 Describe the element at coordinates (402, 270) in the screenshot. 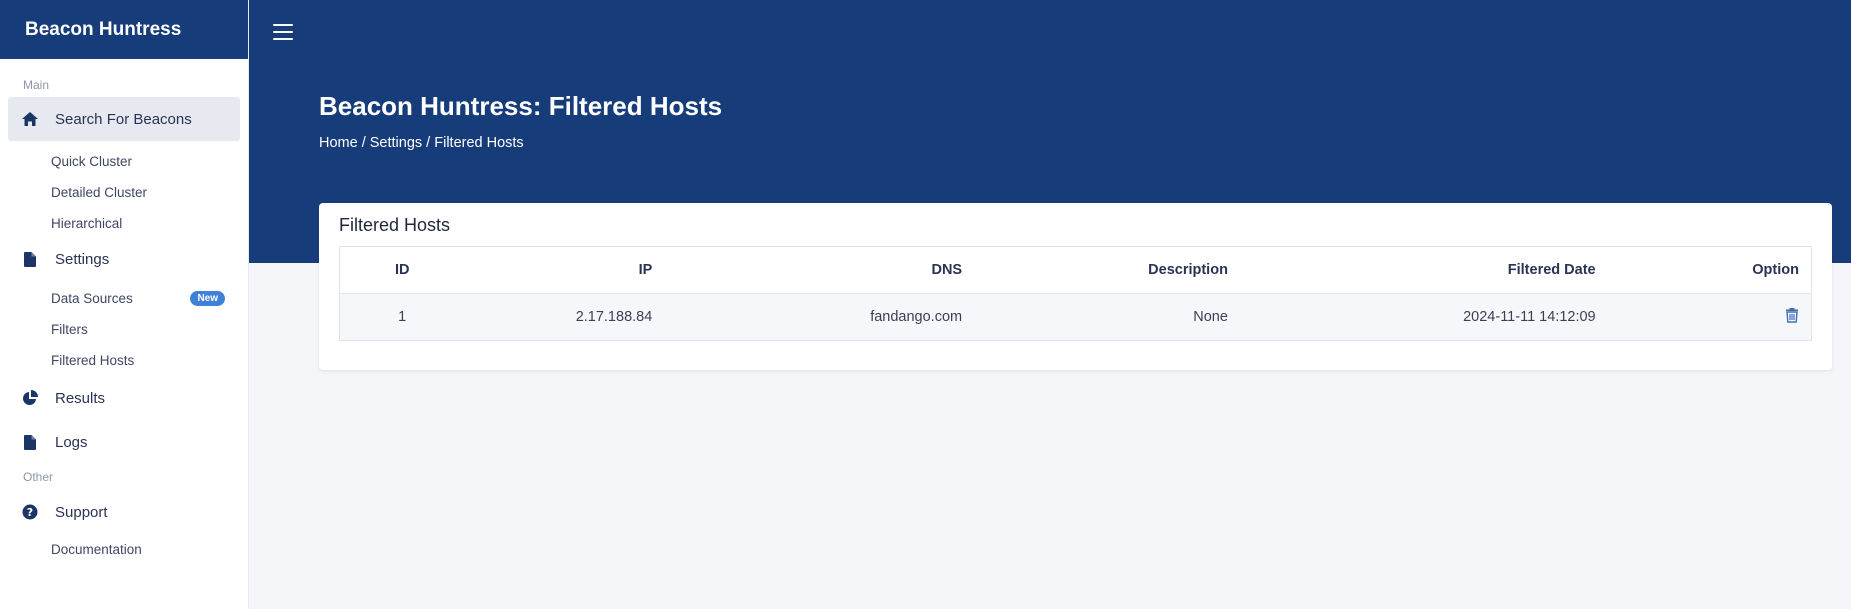

I see `column-header-id: ID` at that location.